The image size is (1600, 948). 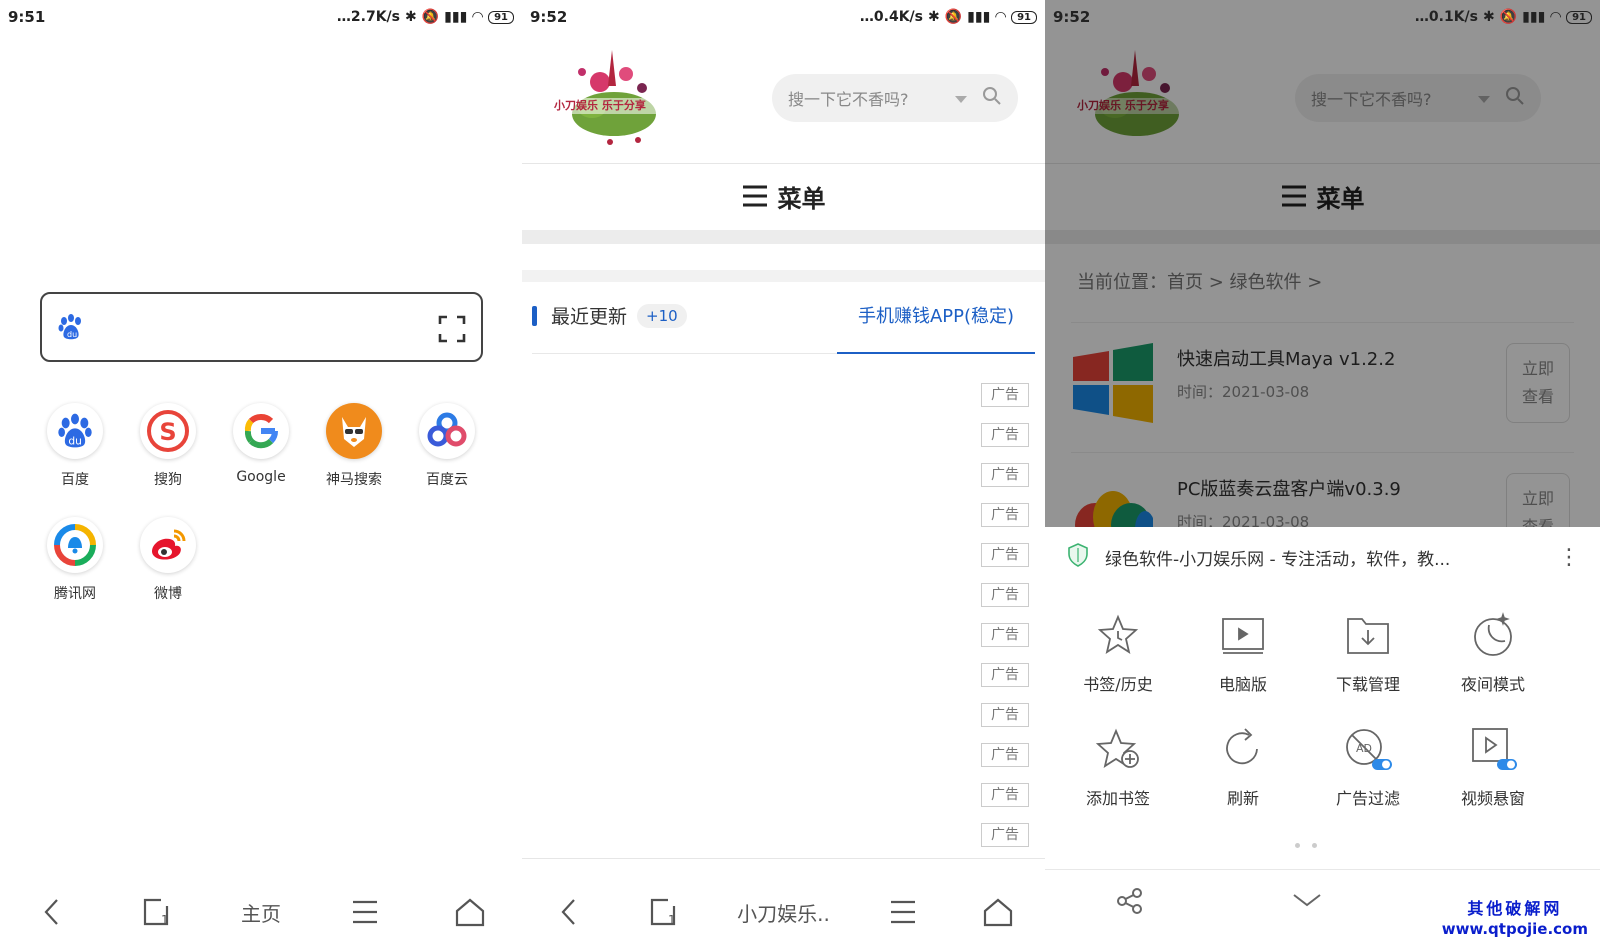 I want to click on site-search-input: 搜一下它不香吗?, so click(x=895, y=98).